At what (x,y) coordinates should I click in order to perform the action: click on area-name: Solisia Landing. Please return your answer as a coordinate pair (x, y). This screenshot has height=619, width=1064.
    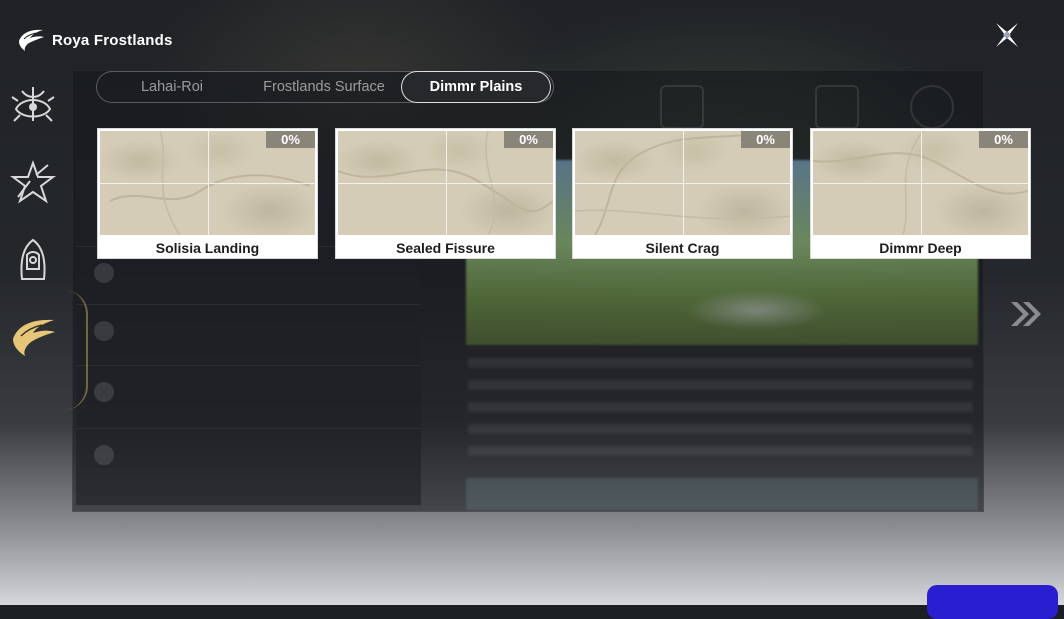
    Looking at the image, I should click on (207, 248).